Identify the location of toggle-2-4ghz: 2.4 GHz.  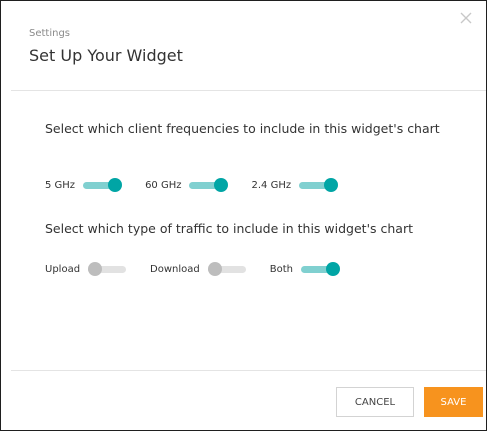
(295, 185).